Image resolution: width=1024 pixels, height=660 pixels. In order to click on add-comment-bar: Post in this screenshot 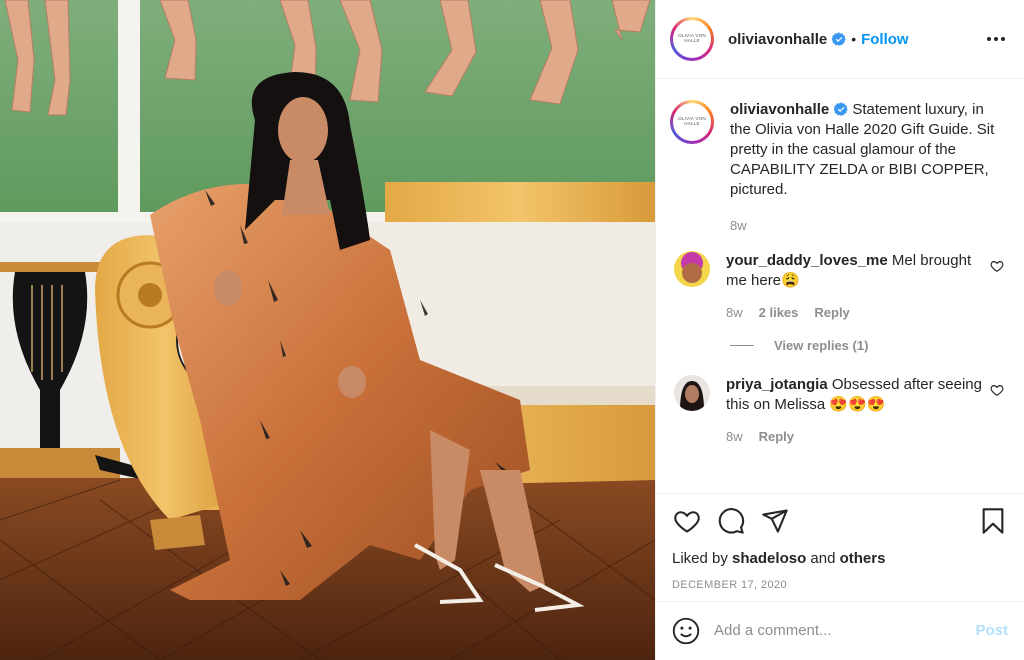, I will do `click(840, 630)`.